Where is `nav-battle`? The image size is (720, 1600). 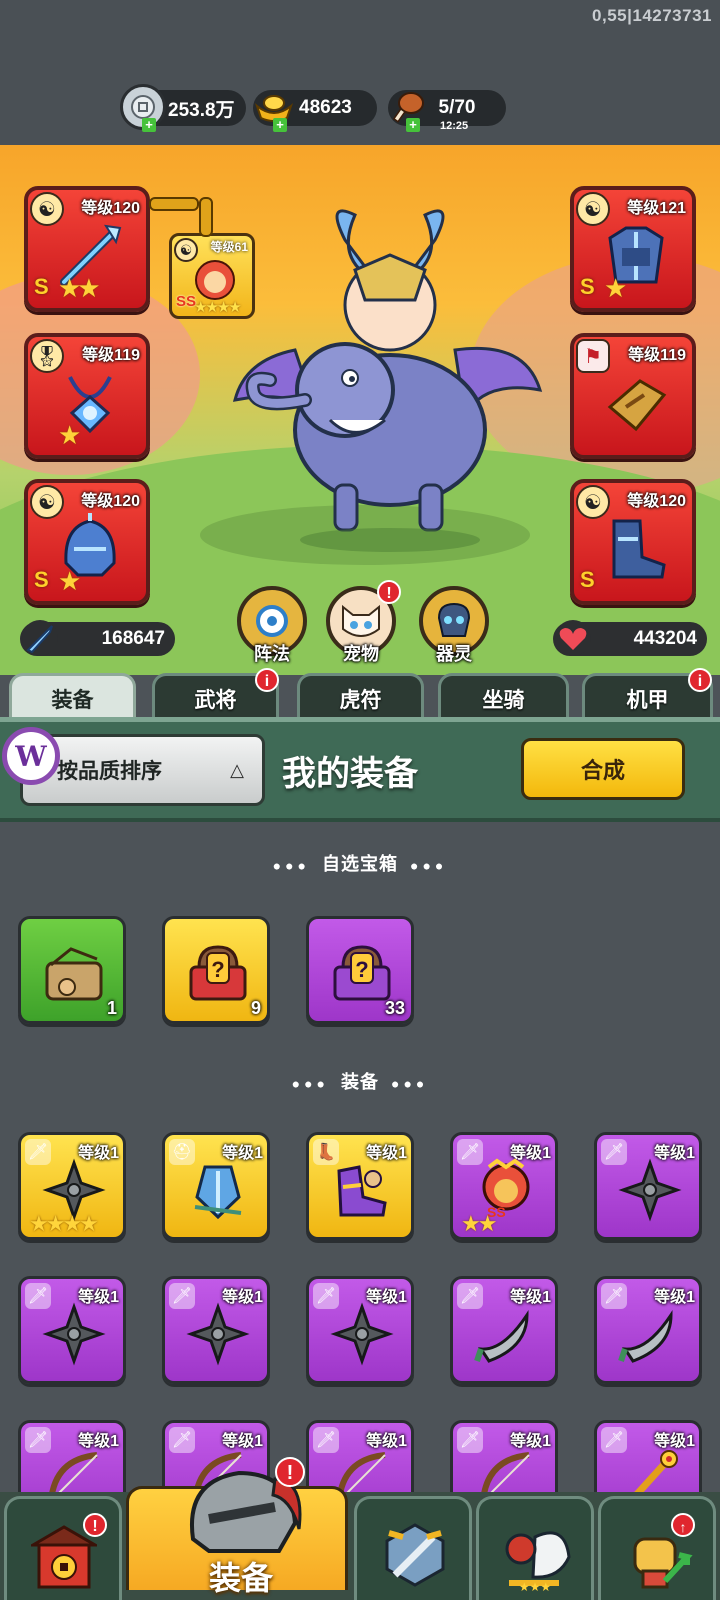
nav-battle is located at coordinates (413, 1548).